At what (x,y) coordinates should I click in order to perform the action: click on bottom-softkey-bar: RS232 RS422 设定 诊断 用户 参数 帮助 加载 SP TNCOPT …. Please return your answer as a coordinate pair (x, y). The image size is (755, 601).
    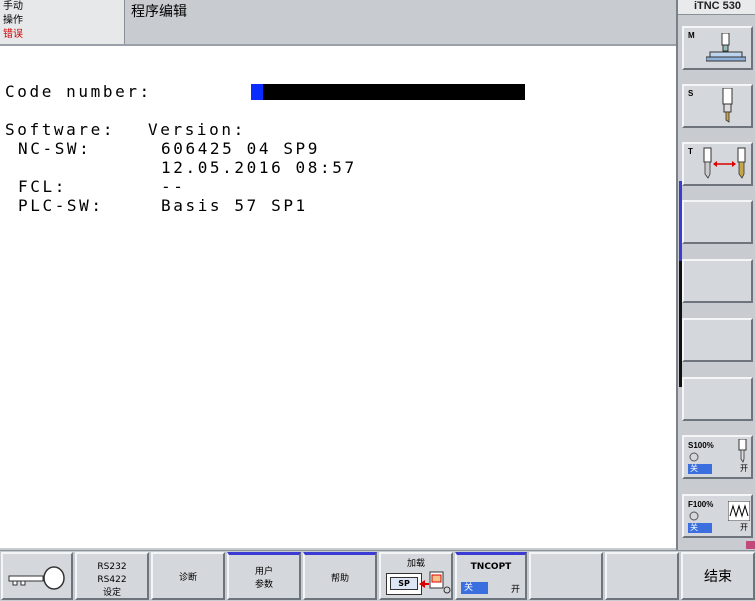
    Looking at the image, I should click on (377, 575).